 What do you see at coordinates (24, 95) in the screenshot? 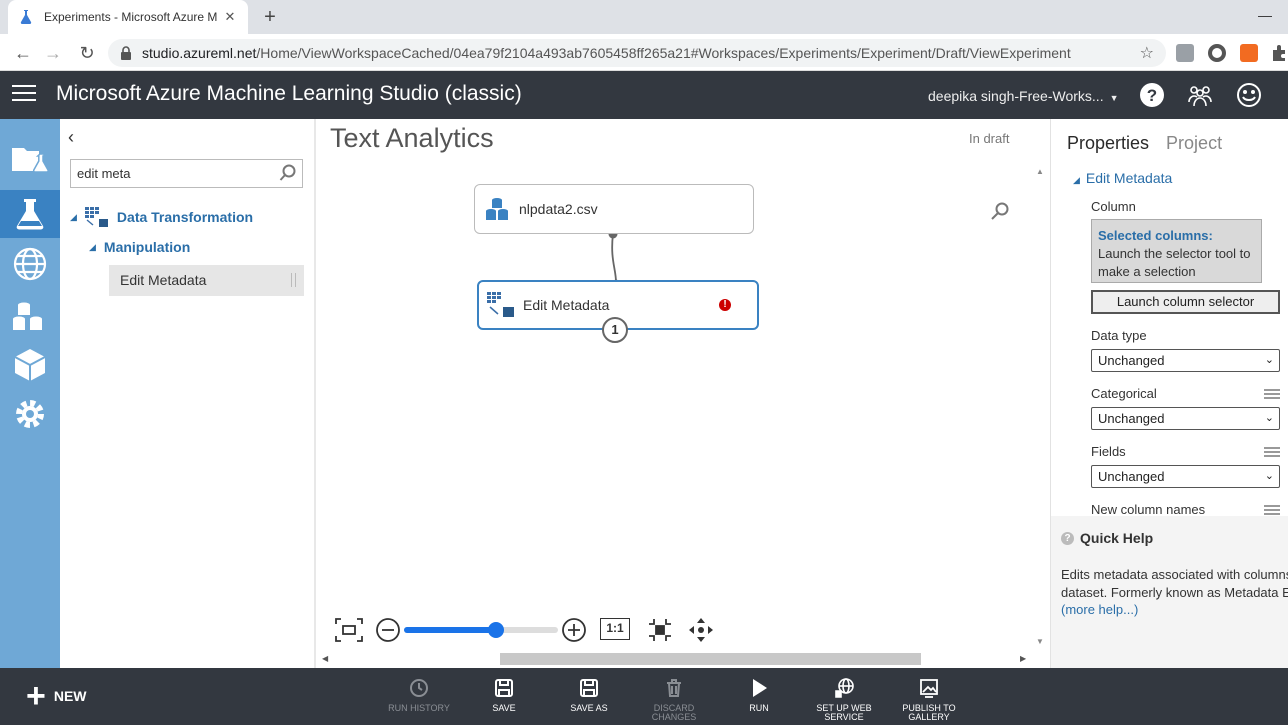
I see `hamburger-menu-icon` at bounding box center [24, 95].